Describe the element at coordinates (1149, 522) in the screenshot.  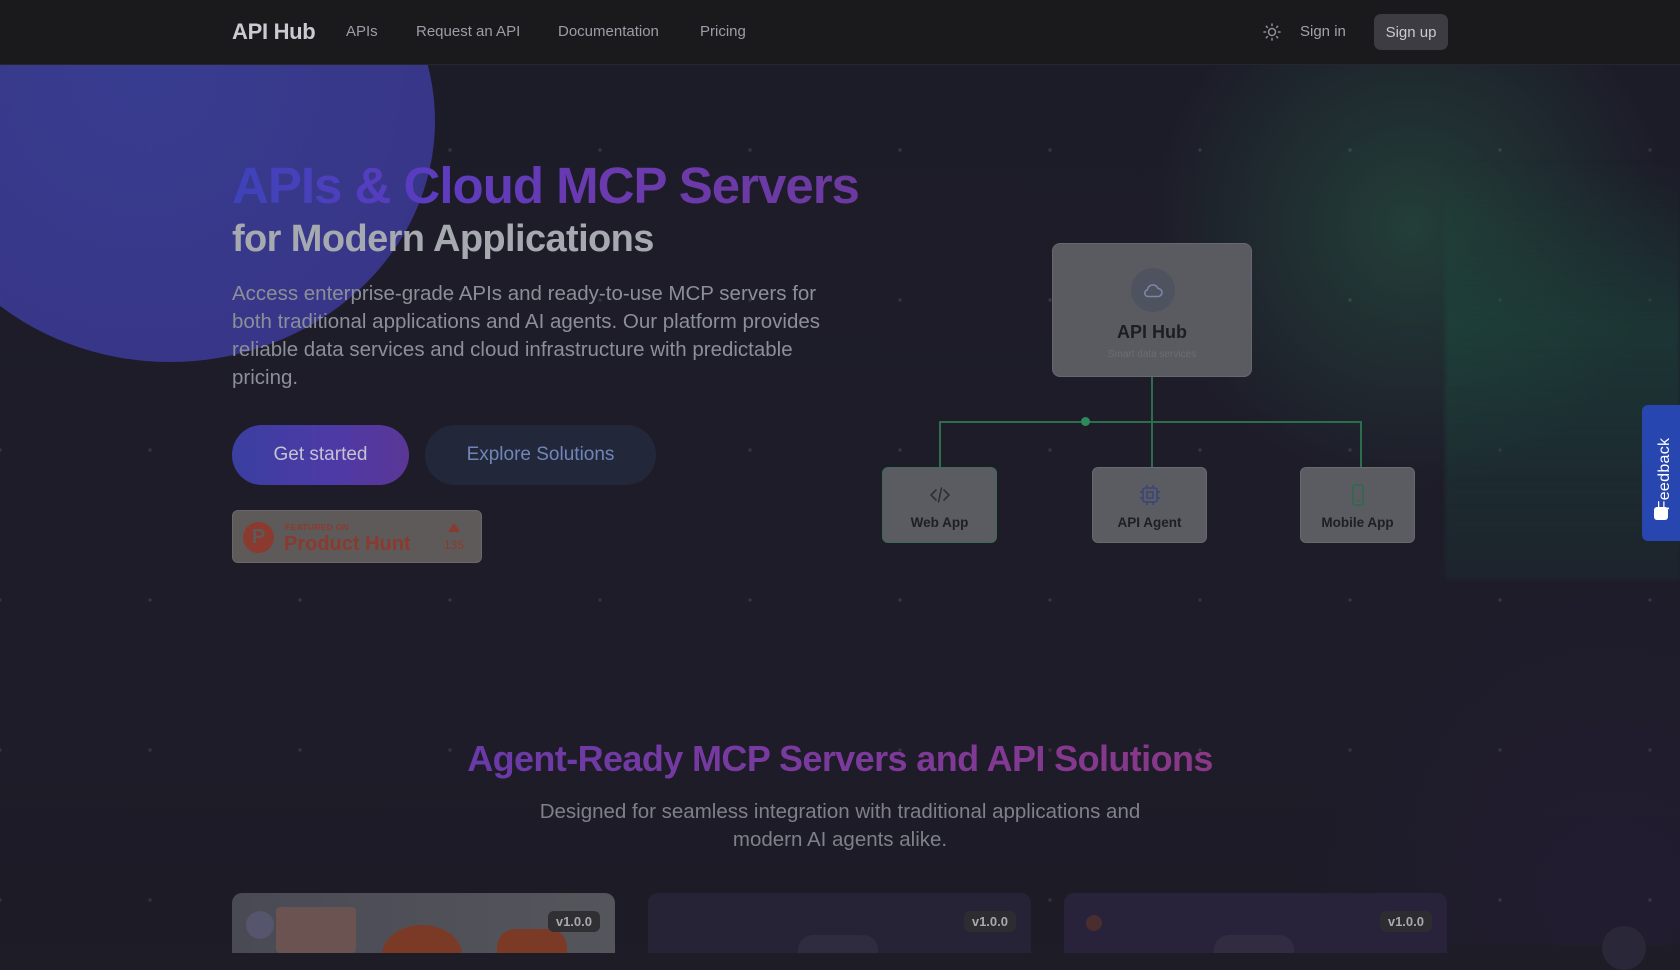
I see `client-label-api-agent: API Agent` at that location.